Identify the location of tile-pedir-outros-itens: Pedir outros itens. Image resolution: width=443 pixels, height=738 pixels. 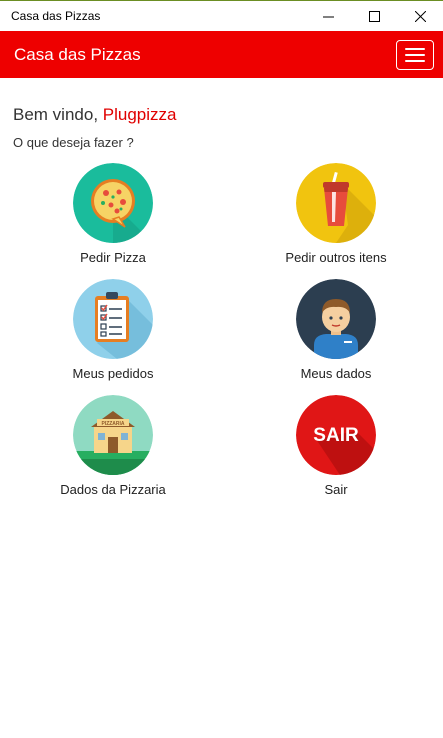
(336, 214).